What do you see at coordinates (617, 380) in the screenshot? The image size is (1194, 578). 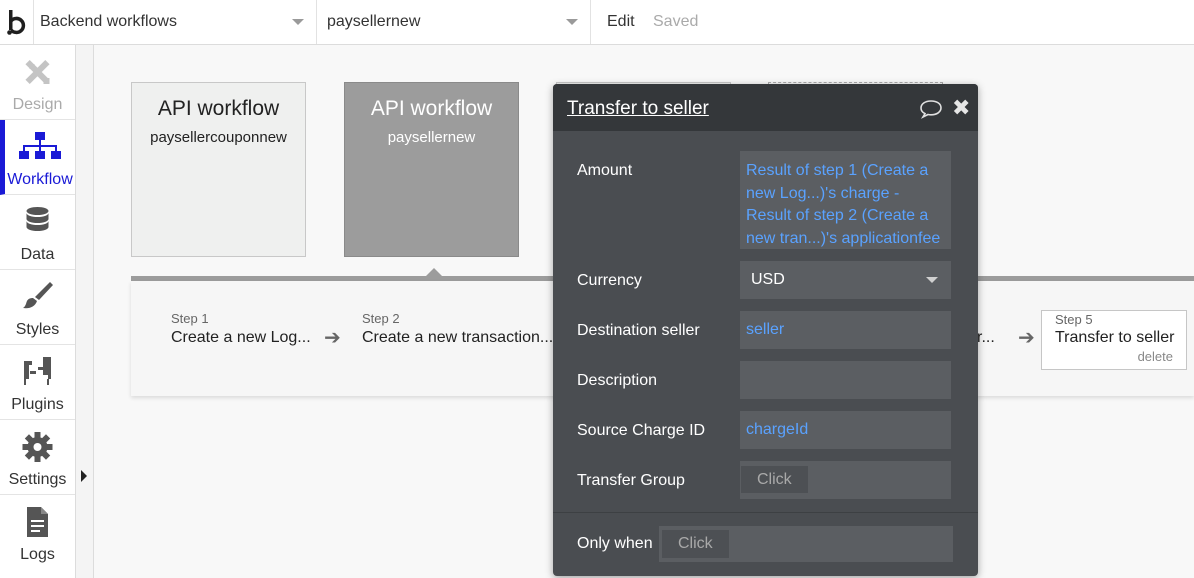 I see `description-label: Description` at bounding box center [617, 380].